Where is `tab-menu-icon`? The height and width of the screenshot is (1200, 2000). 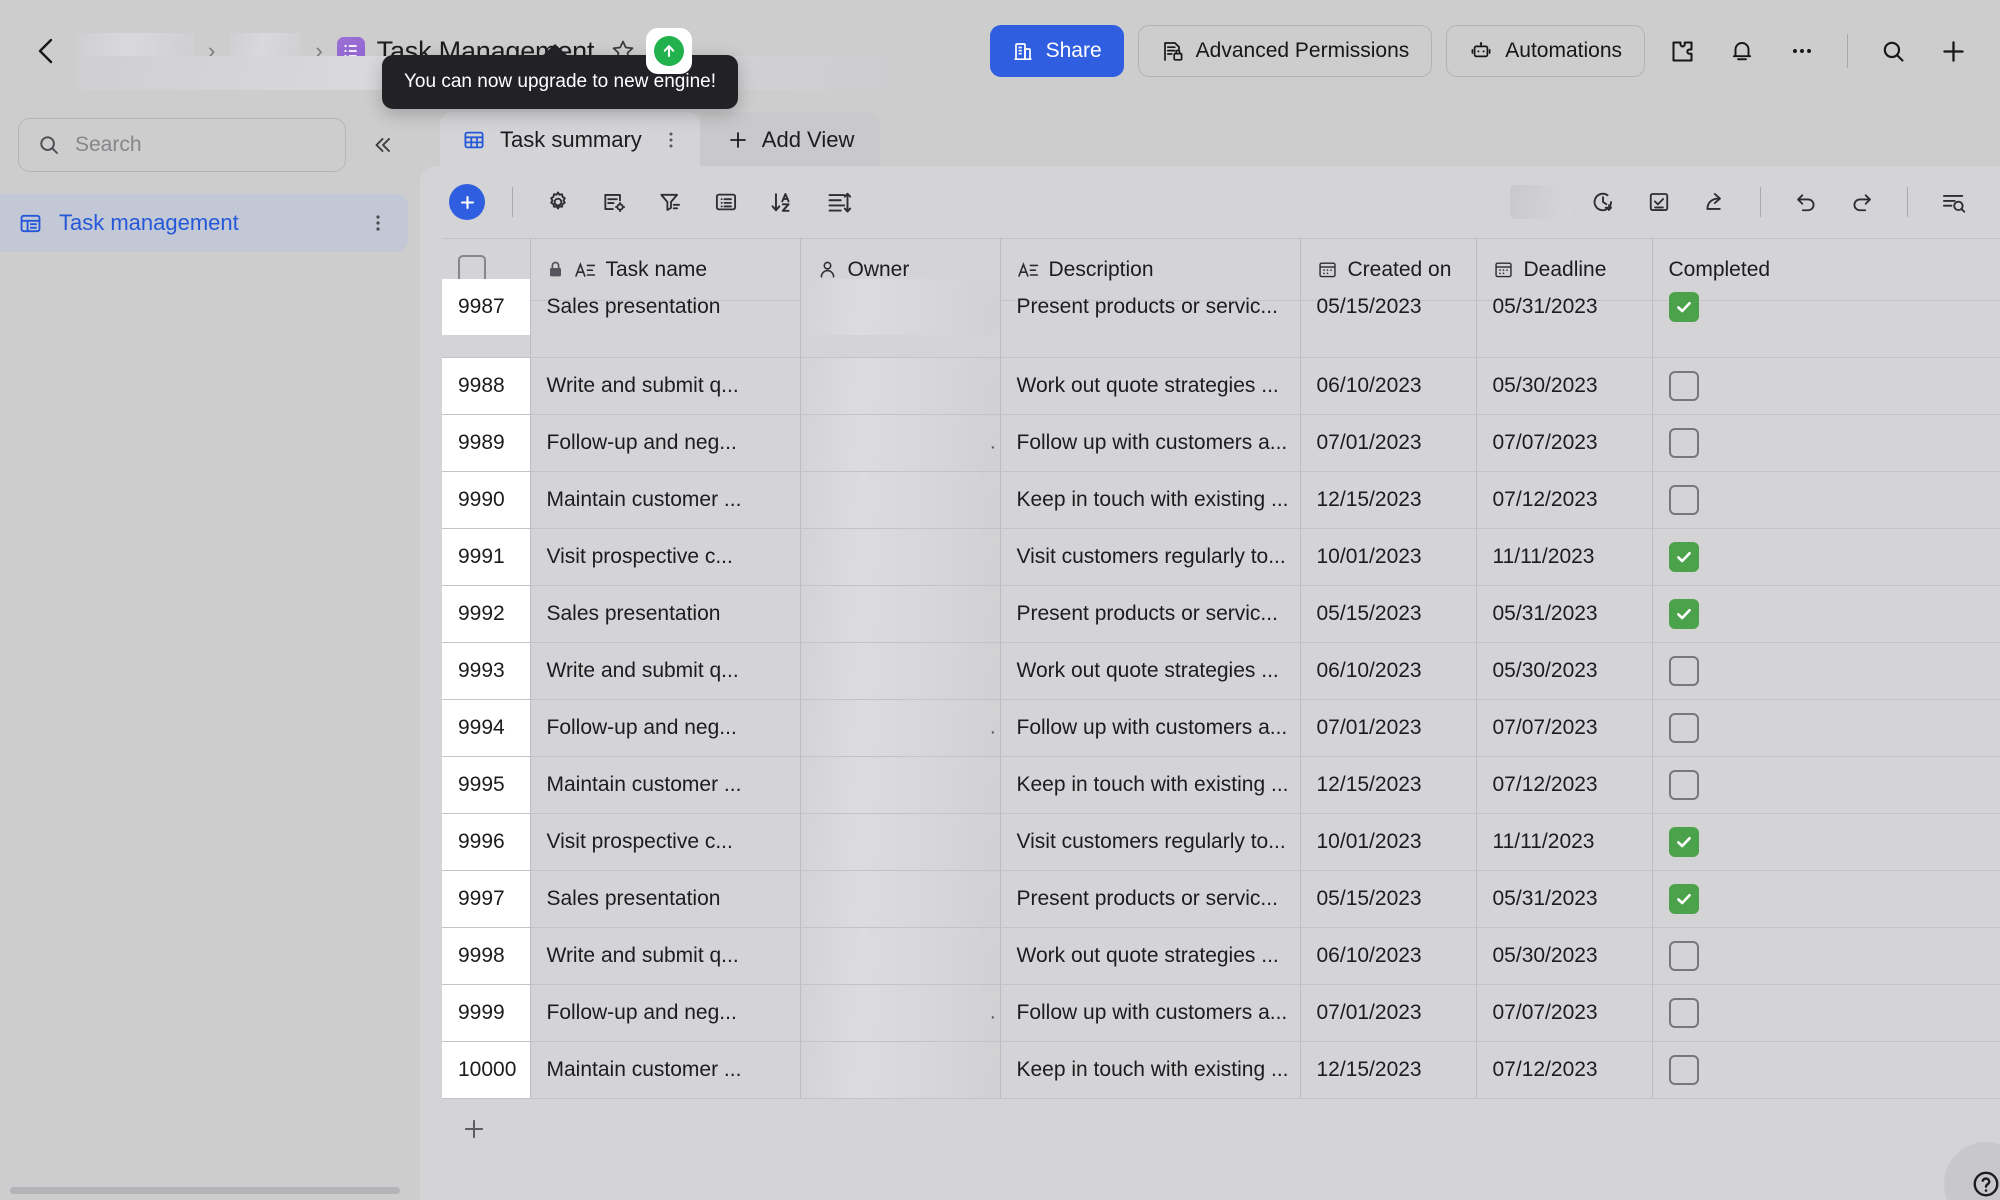
tab-menu-icon is located at coordinates (671, 140).